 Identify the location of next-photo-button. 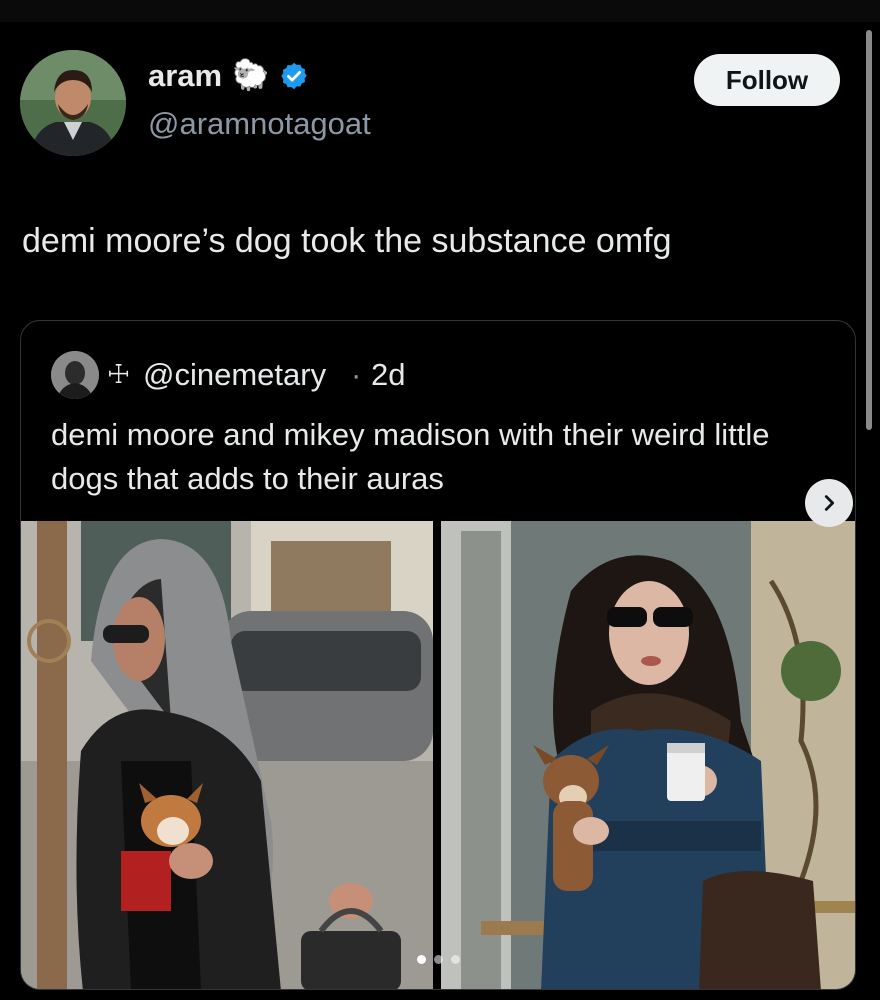
(829, 503).